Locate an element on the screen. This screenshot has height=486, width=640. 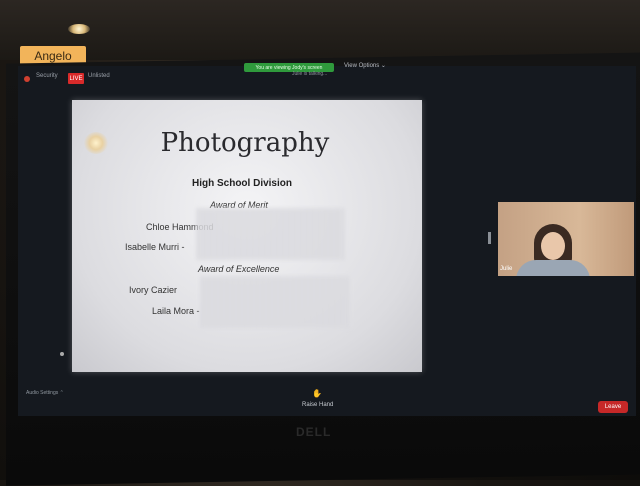
slide-title: Photography is located at coordinates (245, 143).